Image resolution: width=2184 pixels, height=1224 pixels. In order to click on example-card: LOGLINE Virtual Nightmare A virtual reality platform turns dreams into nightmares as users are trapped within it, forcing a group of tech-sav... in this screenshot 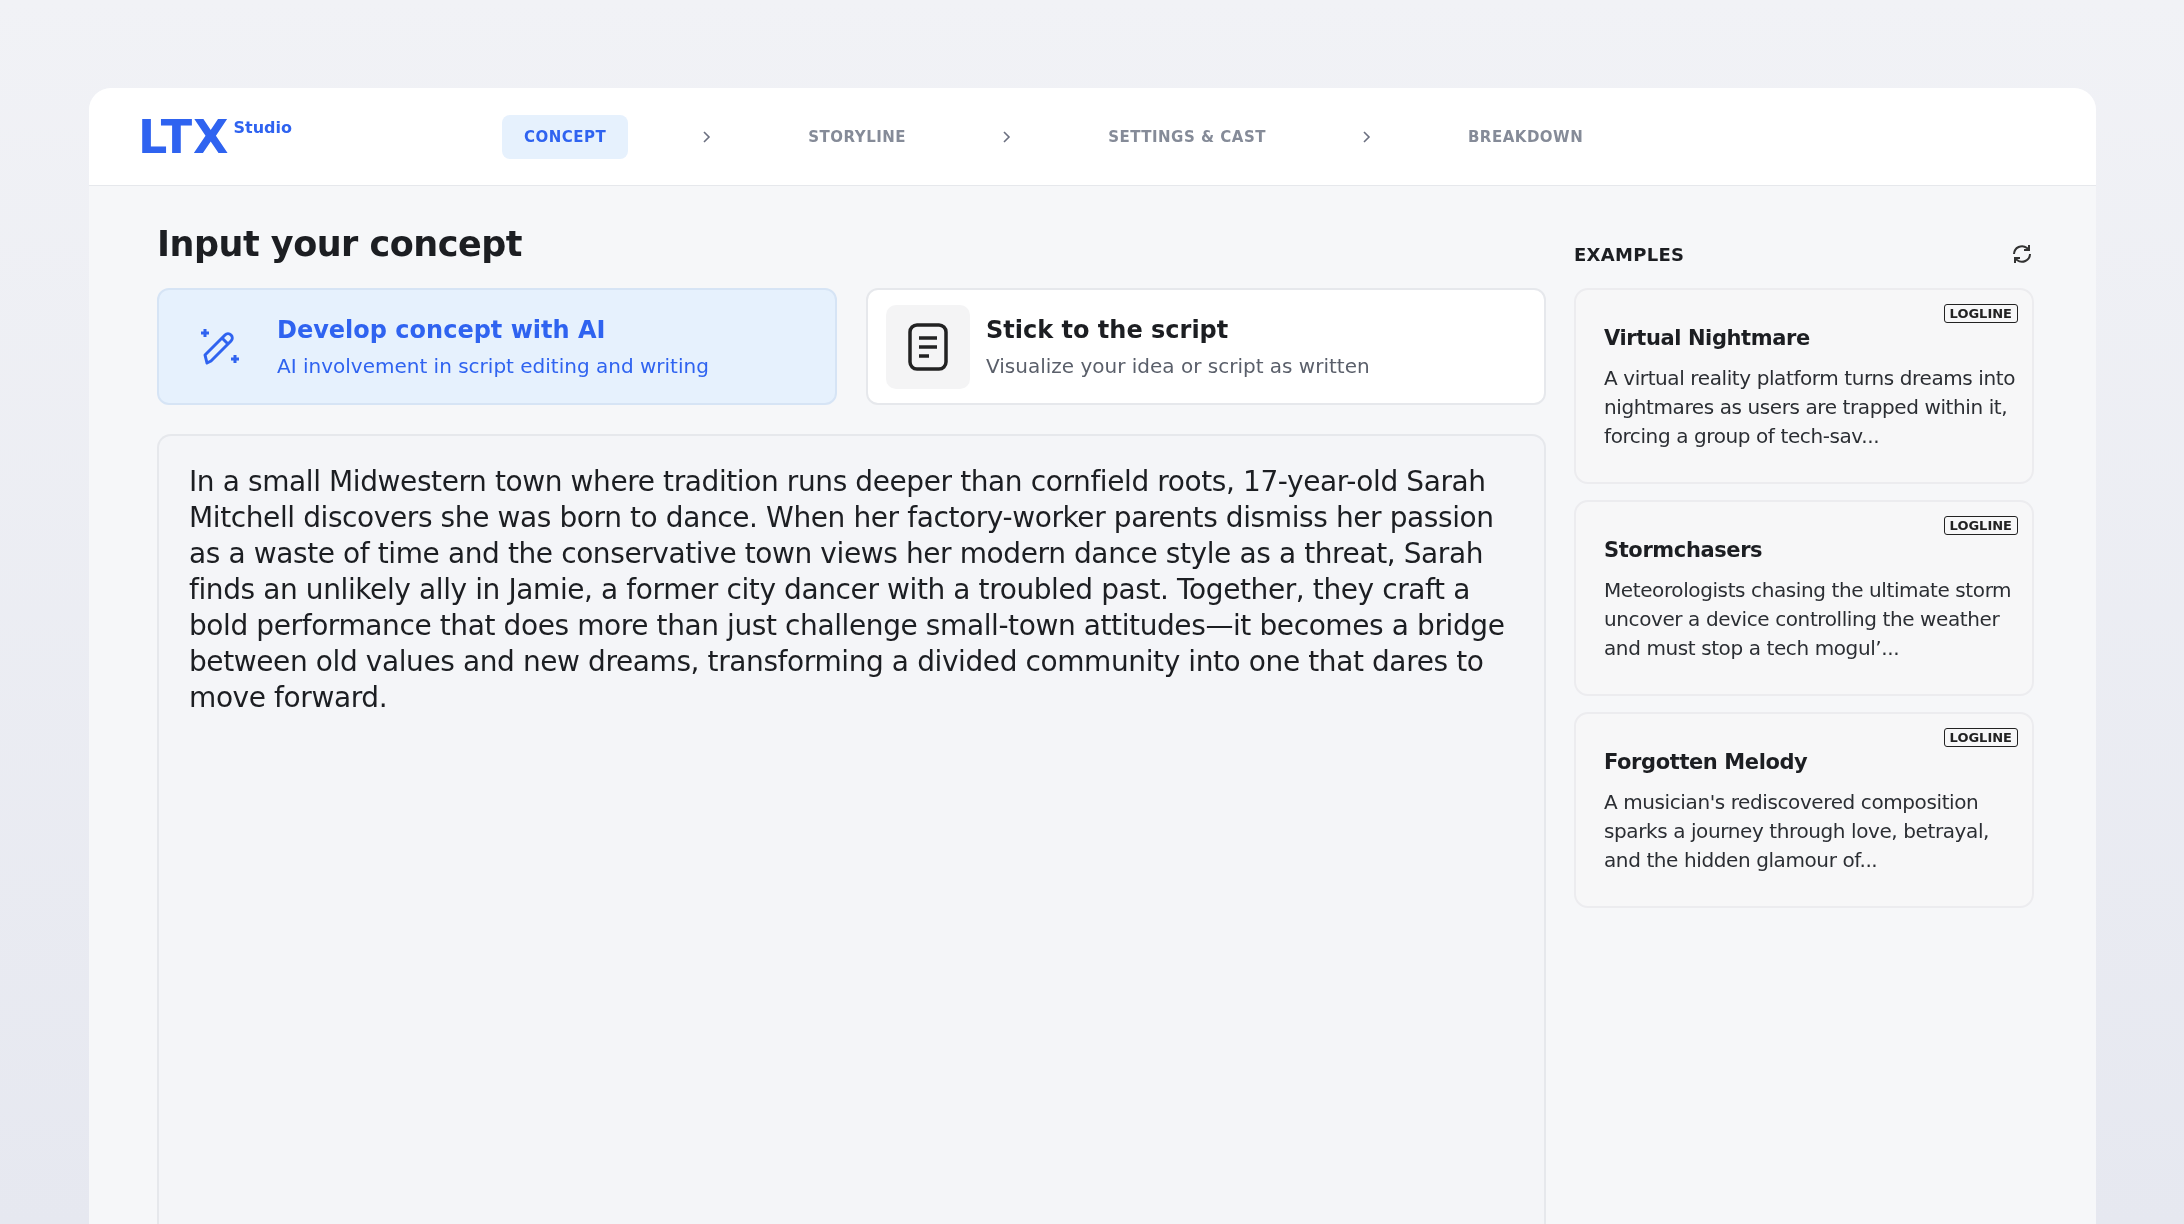, I will do `click(1804, 386)`.